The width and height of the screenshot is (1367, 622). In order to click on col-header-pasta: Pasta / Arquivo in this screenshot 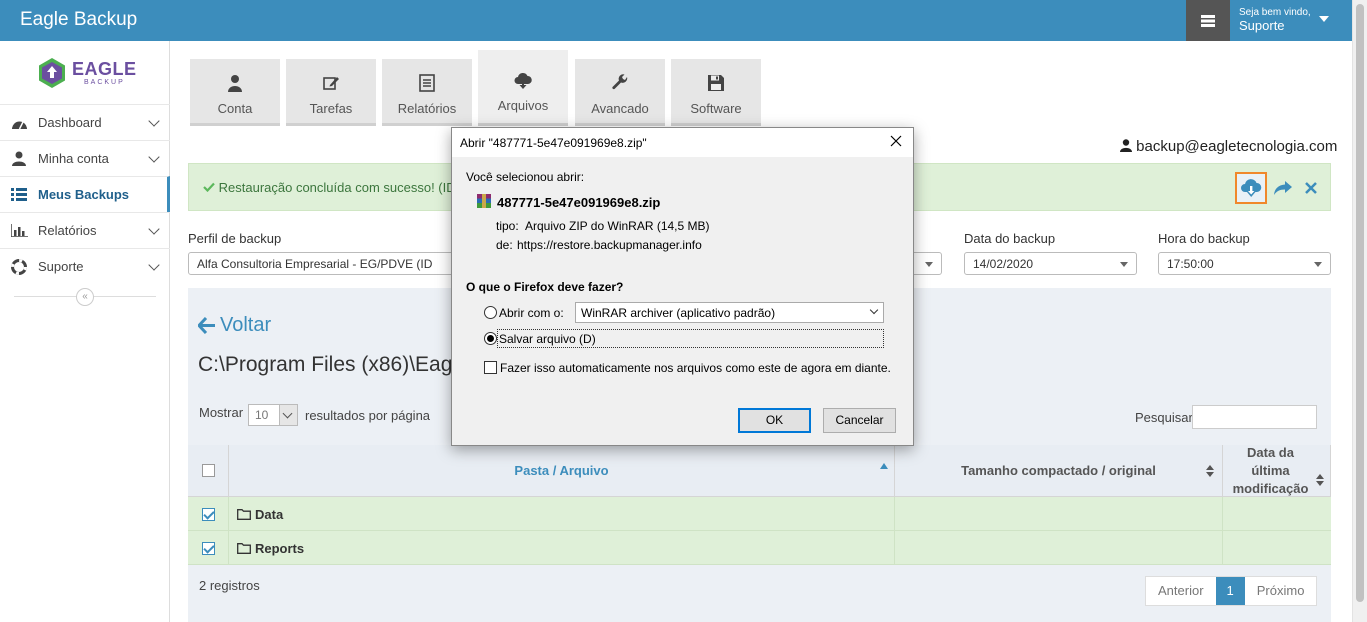, I will do `click(562, 471)`.